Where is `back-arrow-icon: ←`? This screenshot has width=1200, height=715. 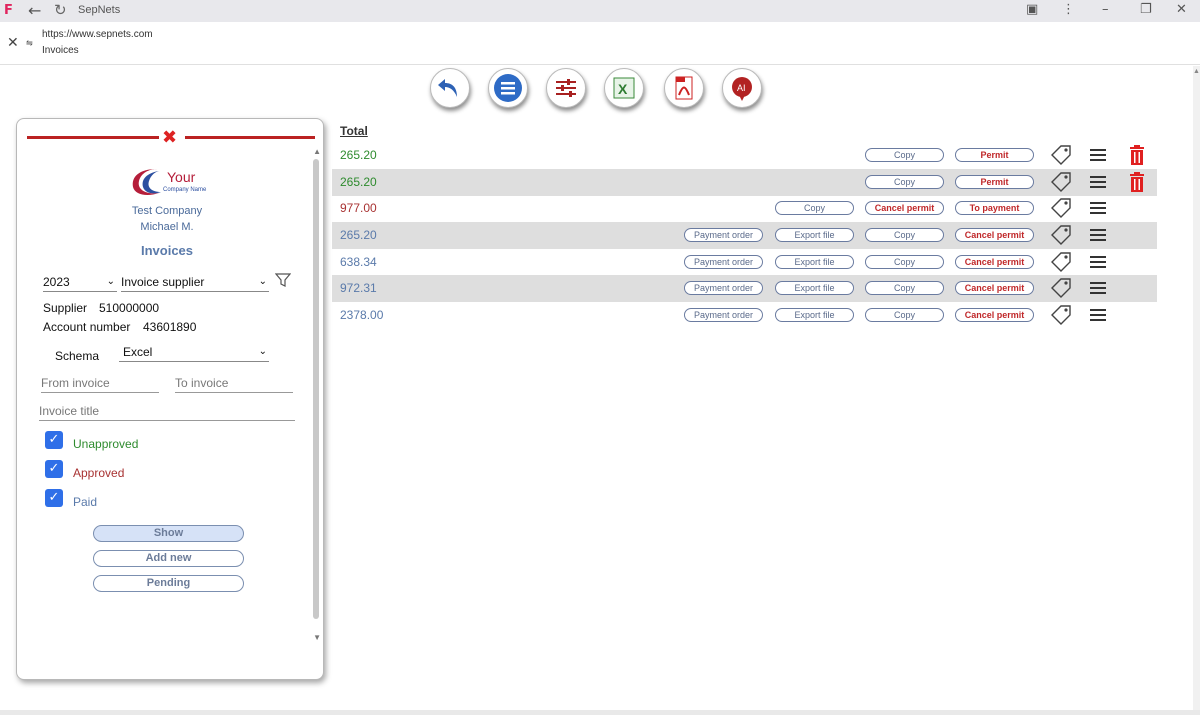
back-arrow-icon: ← is located at coordinates (34, 10).